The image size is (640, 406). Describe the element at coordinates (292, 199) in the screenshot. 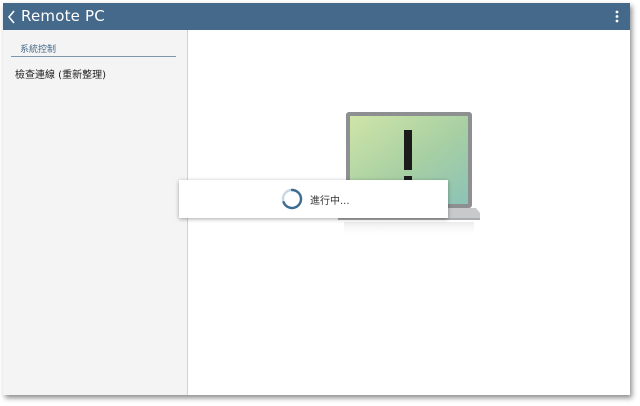

I see `loading-spinner-icon` at that location.